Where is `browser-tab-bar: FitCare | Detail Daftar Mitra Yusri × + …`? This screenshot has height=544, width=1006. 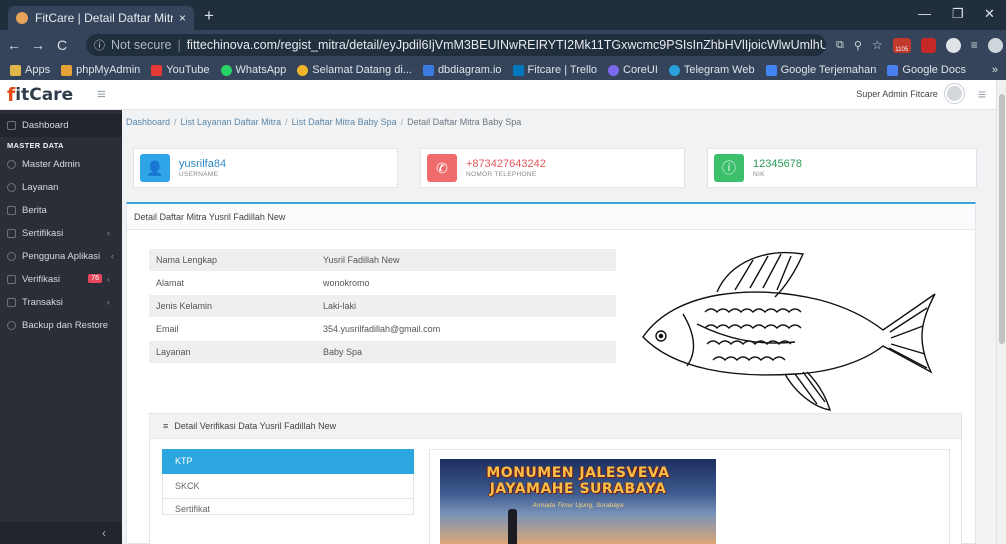 browser-tab-bar: FitCare | Detail Daftar Mitra Yusri × + … is located at coordinates (503, 15).